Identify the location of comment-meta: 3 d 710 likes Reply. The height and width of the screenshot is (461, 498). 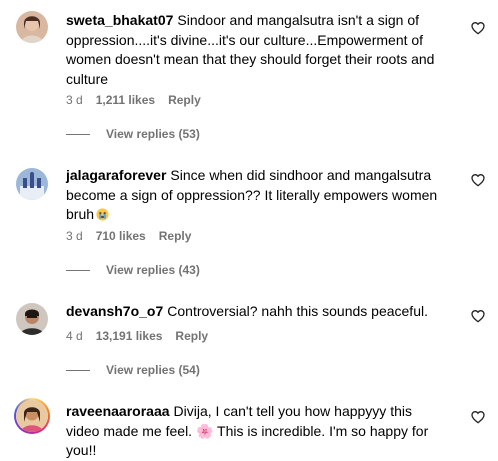
(128, 236).